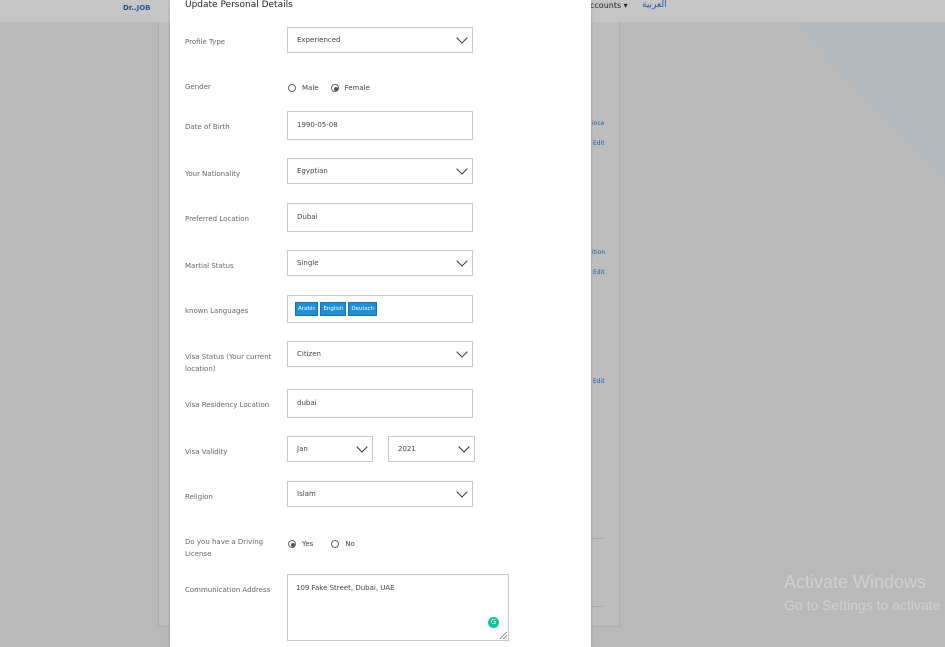  Describe the element at coordinates (308, 263) in the screenshot. I see `marital-status-value: Single` at that location.